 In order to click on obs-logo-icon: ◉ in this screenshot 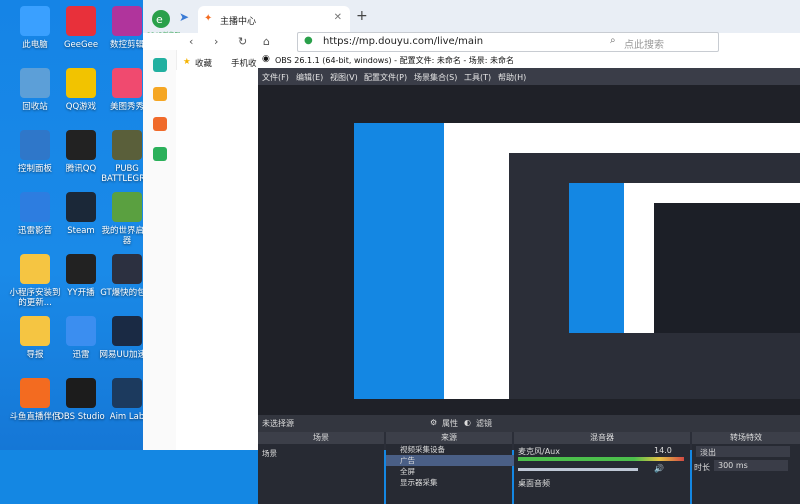, I will do `click(266, 59)`.